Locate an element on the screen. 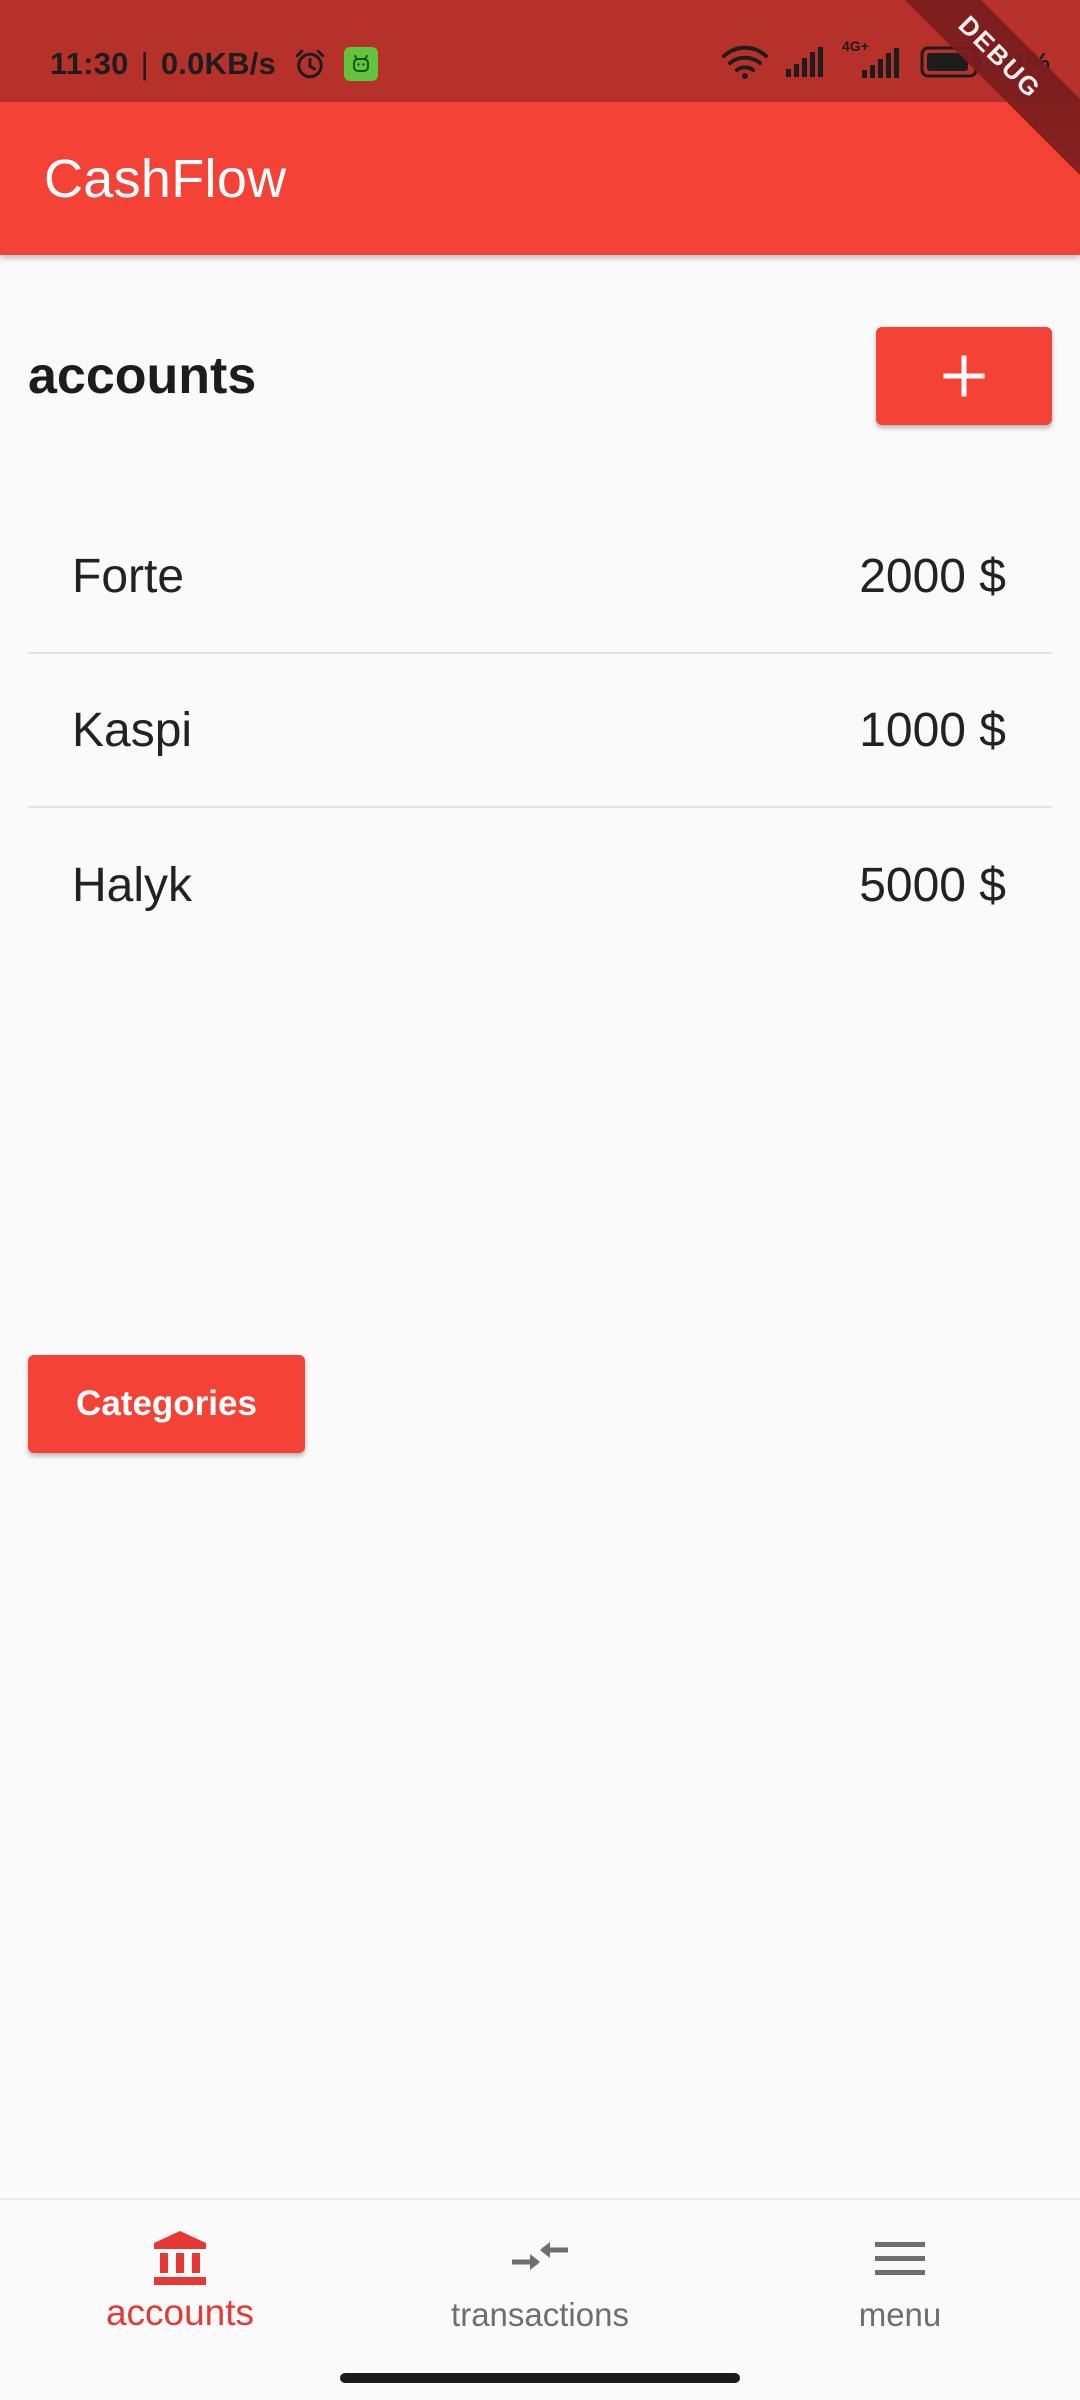  network-speed: 0.0KB/s is located at coordinates (218, 63).